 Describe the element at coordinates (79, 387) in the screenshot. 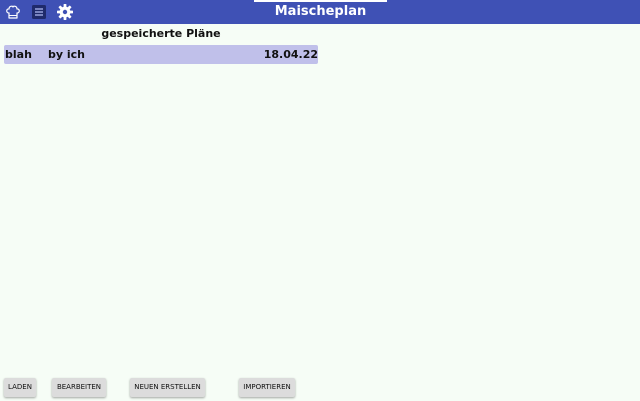

I see `edit-button: BEARBEITEN` at that location.